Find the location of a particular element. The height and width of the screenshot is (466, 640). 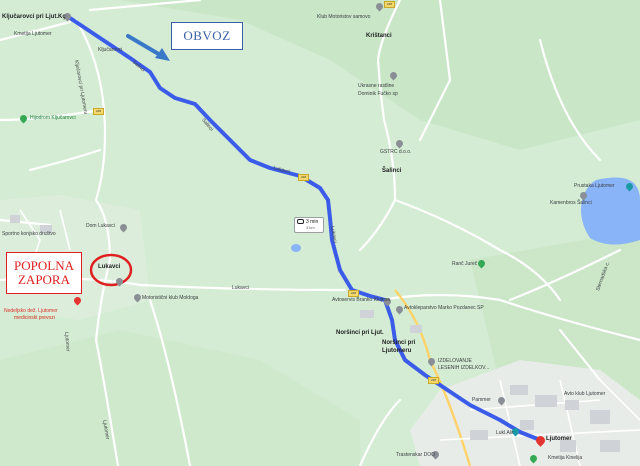

place-label: Ljutomer is located at coordinates (559, 439).